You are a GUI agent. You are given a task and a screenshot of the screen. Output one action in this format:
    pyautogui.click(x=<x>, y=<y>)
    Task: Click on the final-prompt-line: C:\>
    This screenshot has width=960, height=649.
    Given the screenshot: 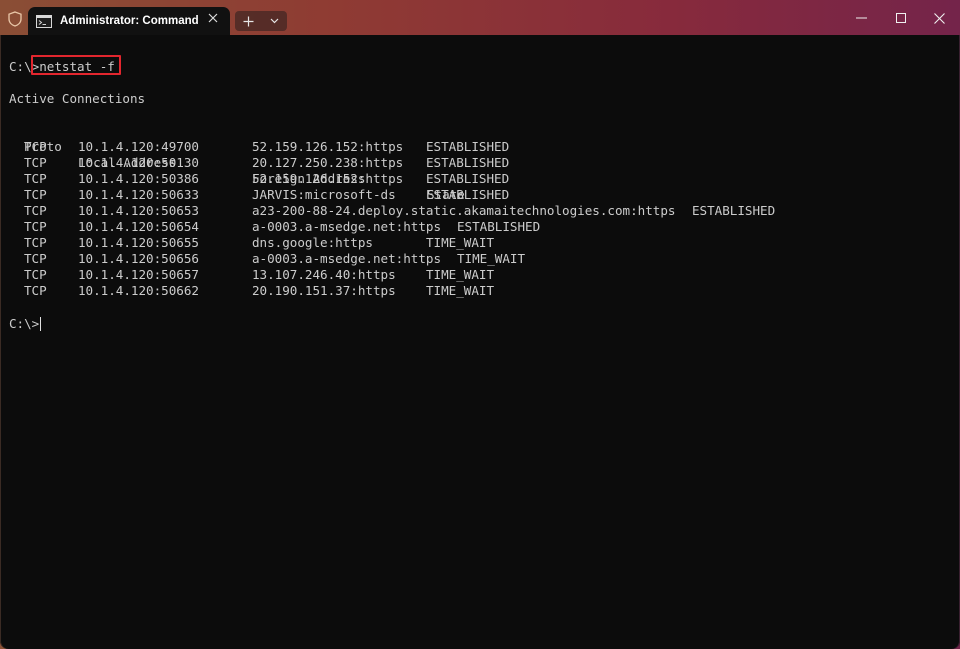 What is the action you would take?
    pyautogui.click(x=25, y=324)
    